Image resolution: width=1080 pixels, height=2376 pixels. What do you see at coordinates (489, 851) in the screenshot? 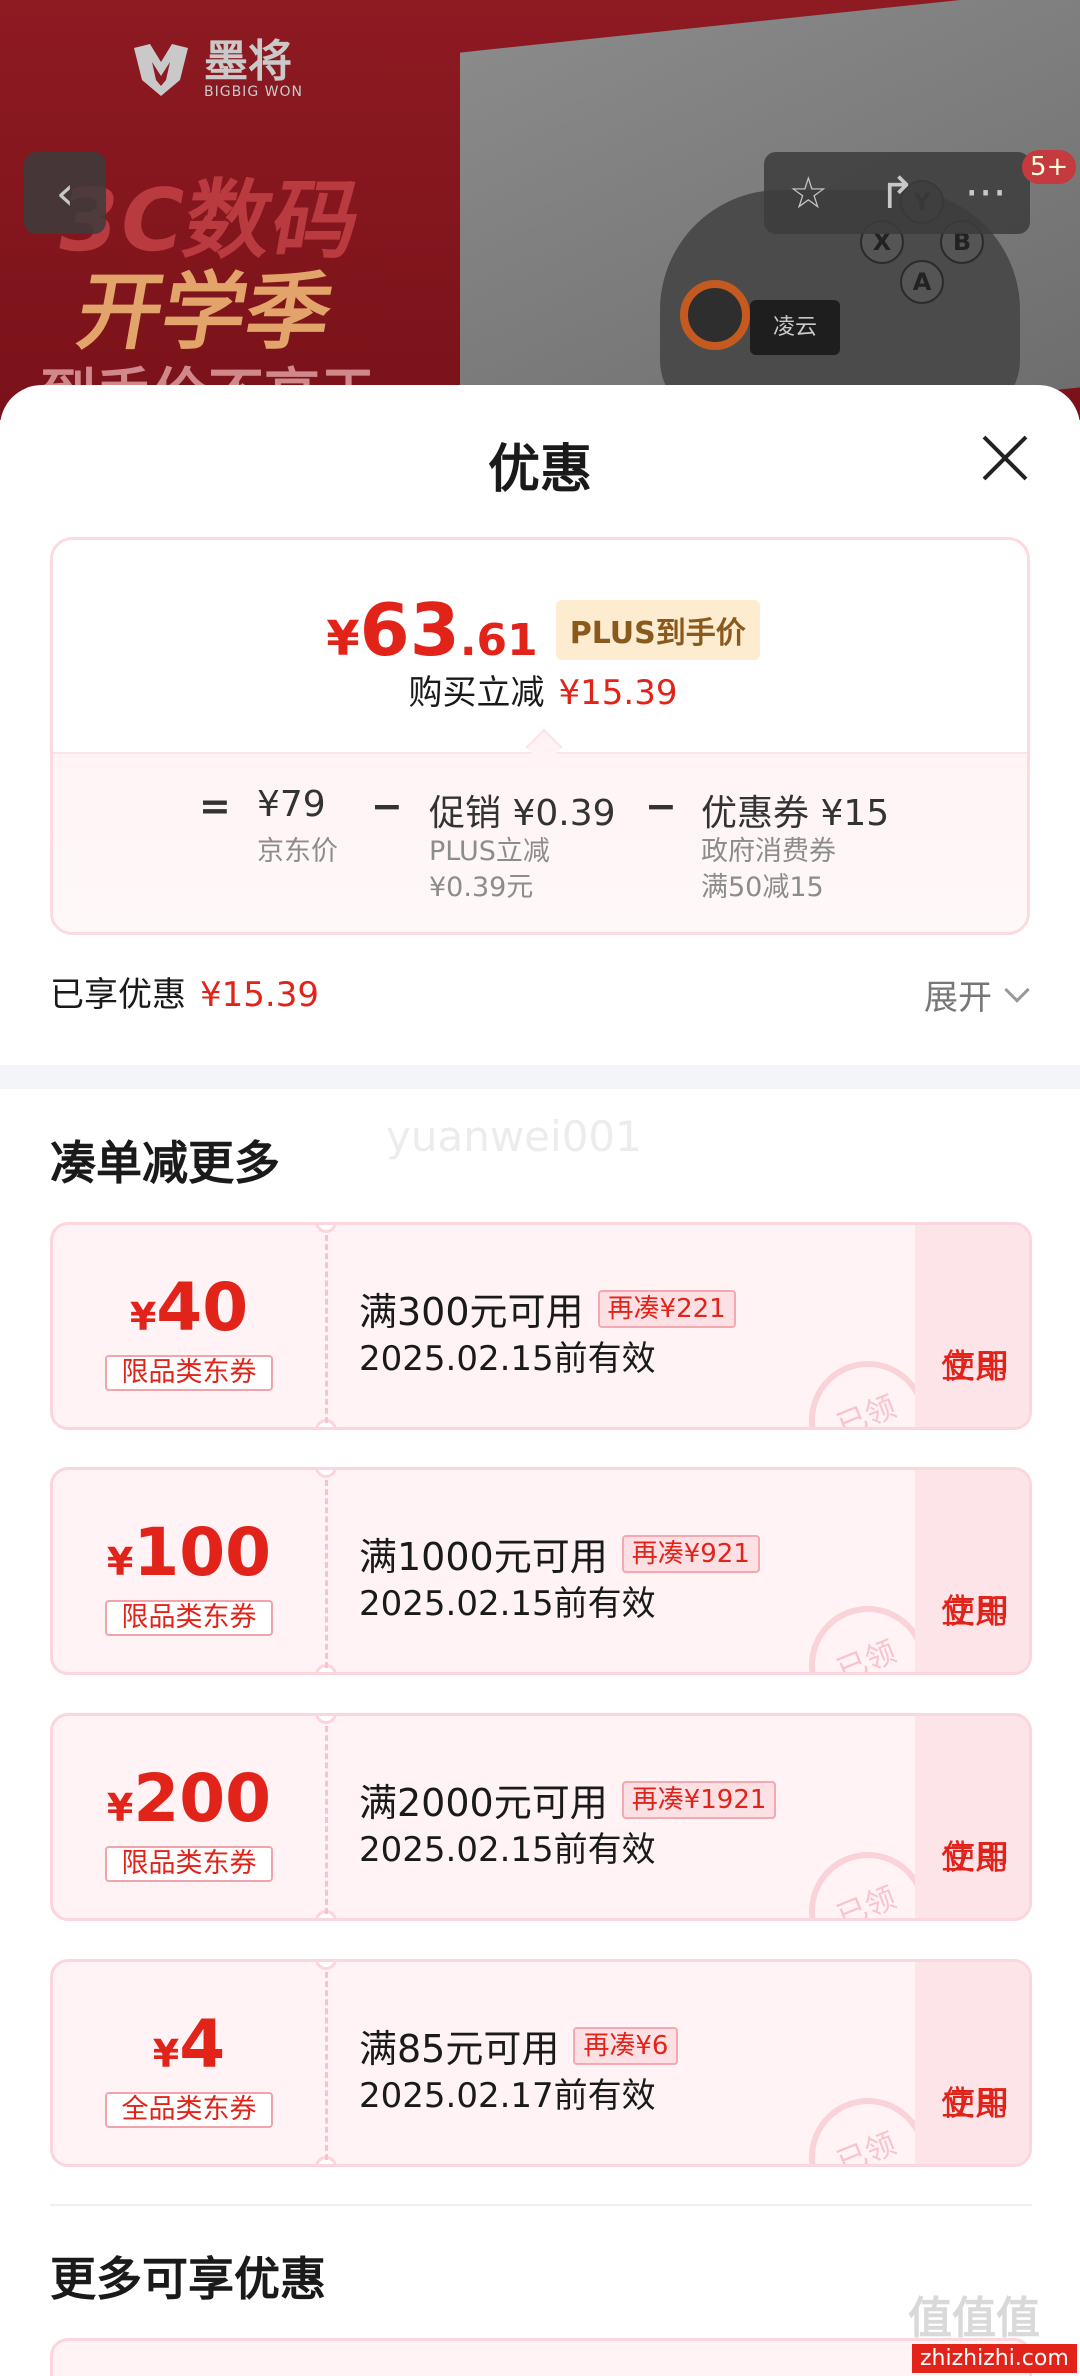
I see `promo-sub-label: PLUS立减` at bounding box center [489, 851].